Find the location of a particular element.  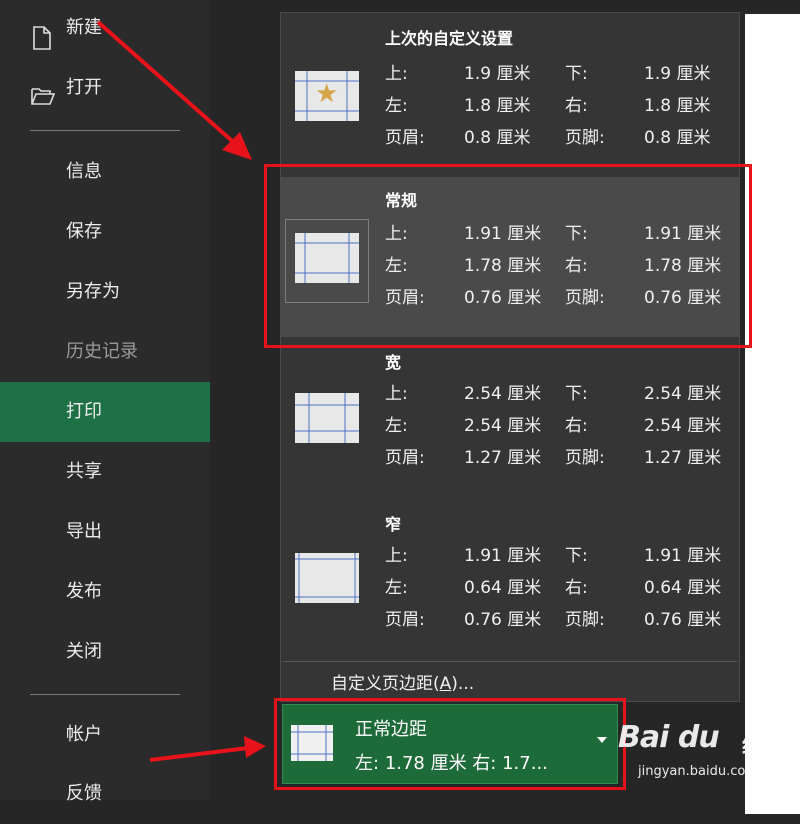

watermark-brand: Bai du is located at coordinates (669, 737).